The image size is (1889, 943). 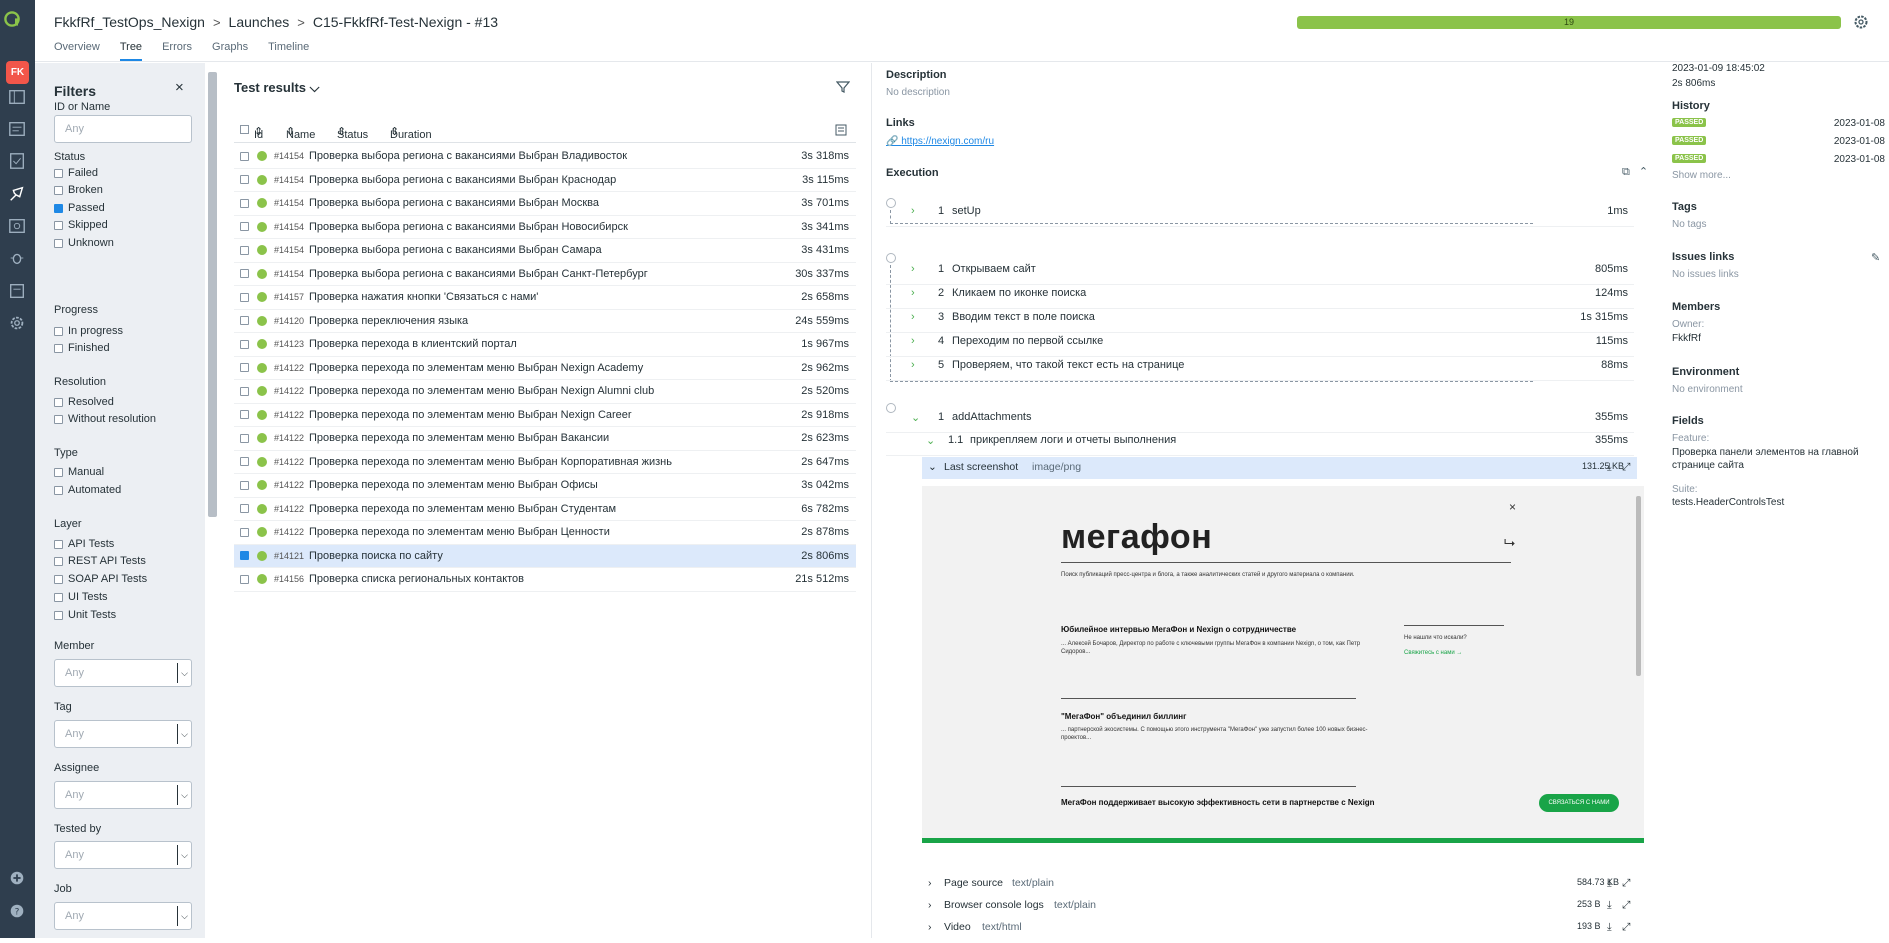 I want to click on tab-tree: Tree, so click(x=131, y=51).